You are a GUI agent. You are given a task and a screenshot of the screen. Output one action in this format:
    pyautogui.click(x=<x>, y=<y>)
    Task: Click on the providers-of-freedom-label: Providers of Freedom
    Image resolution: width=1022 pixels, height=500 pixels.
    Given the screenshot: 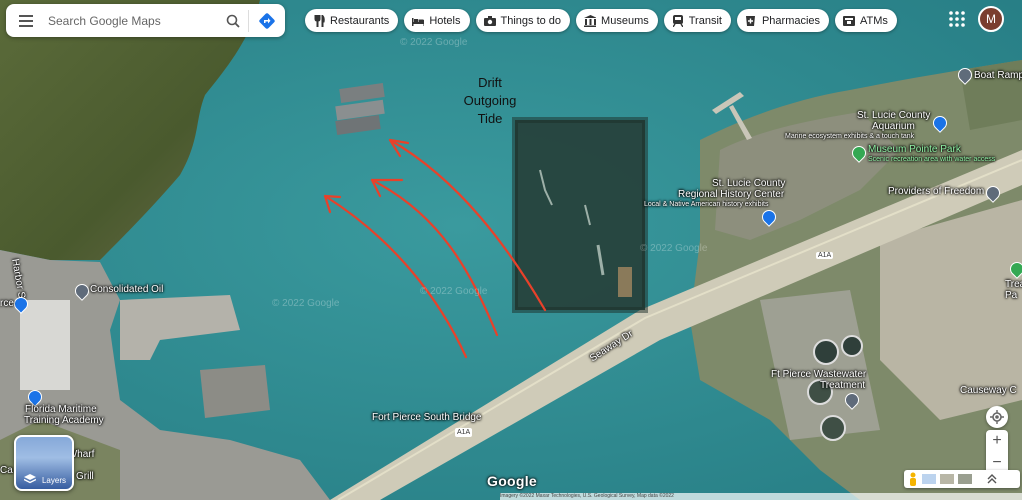 What is the action you would take?
    pyautogui.click(x=936, y=191)
    